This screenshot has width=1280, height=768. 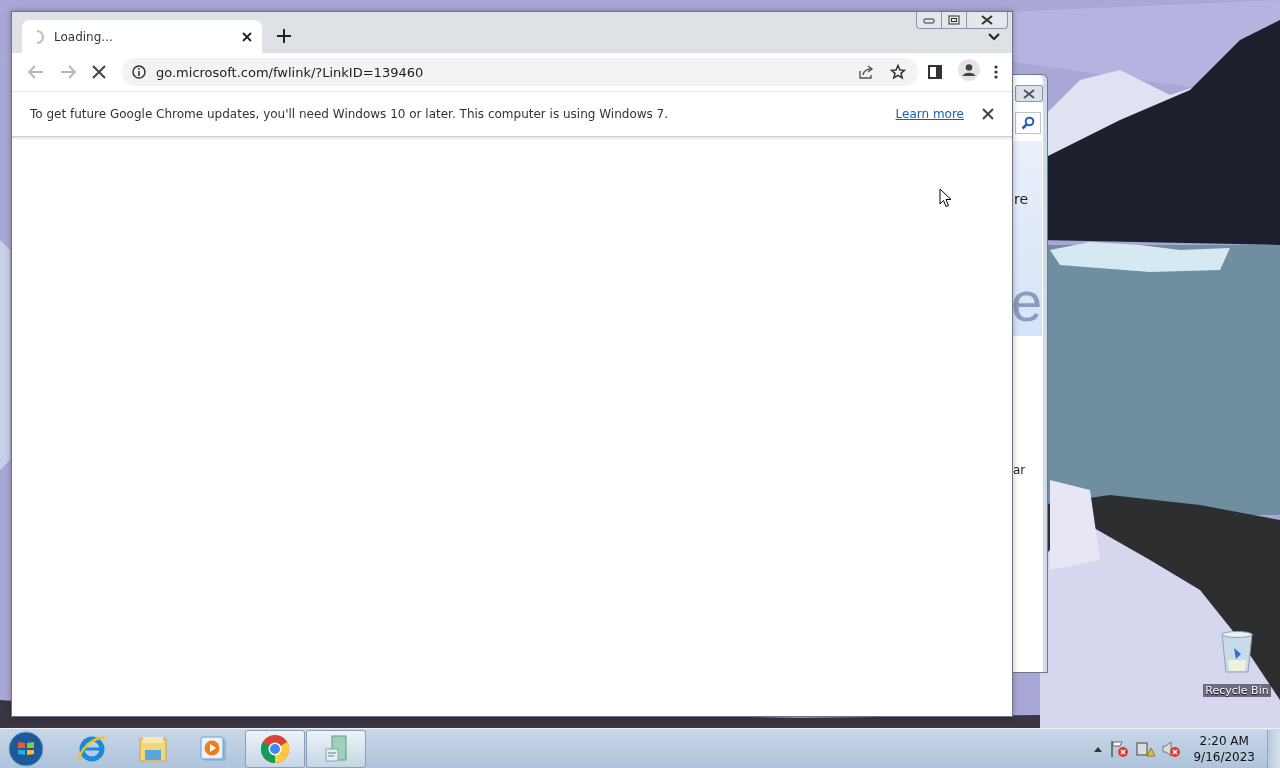 I want to click on partial-text: e, so click(x=1027, y=302).